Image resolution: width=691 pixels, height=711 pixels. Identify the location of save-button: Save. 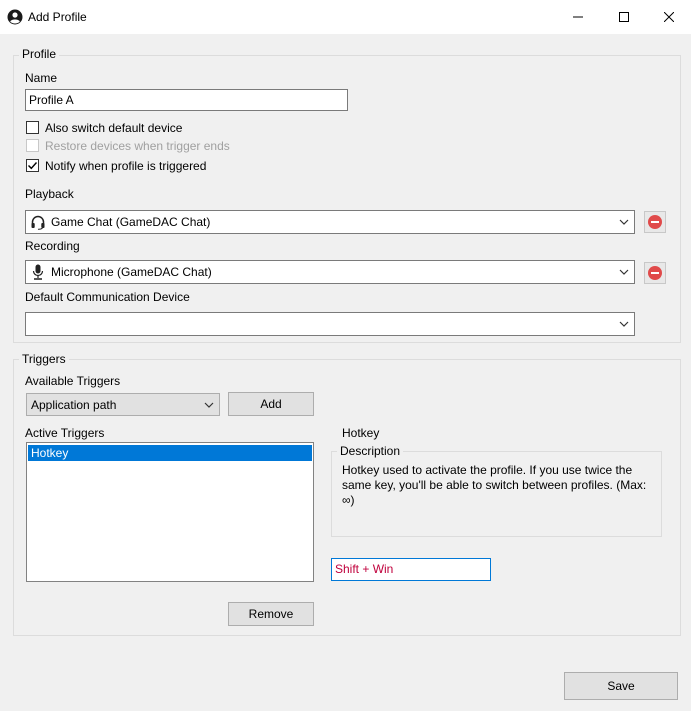
(621, 686).